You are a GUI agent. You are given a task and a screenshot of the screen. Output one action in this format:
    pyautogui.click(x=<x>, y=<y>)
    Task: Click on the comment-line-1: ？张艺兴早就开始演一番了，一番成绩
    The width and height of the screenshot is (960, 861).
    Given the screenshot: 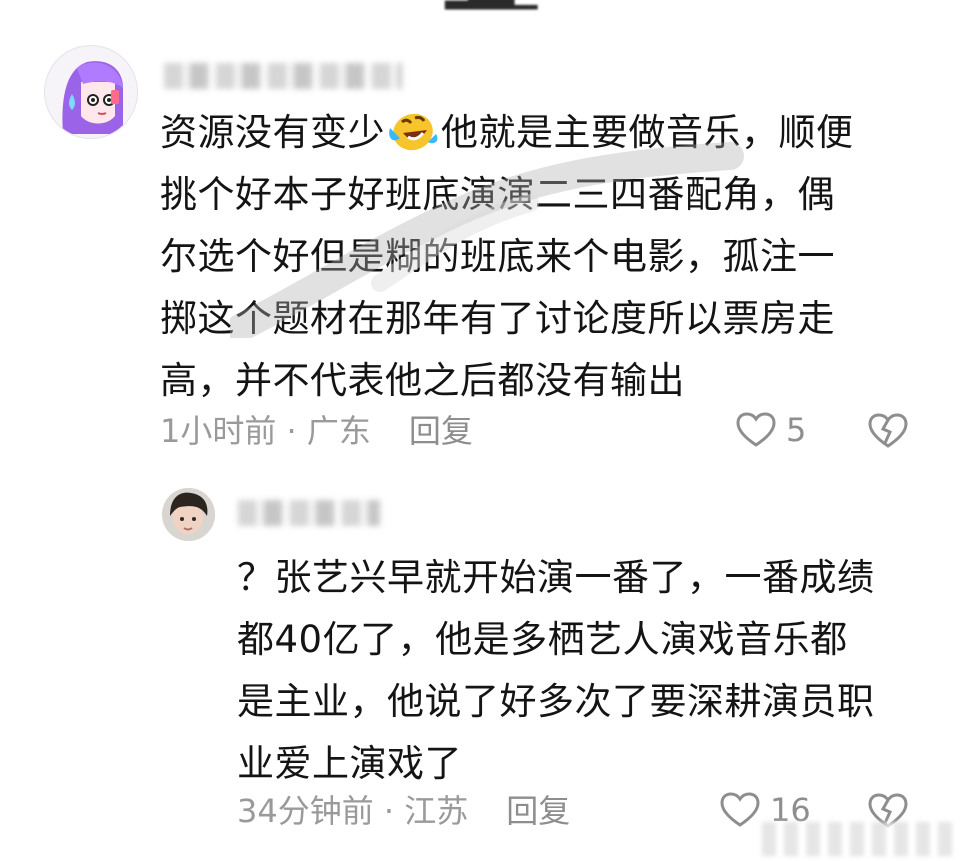 What is the action you would take?
    pyautogui.click(x=556, y=577)
    